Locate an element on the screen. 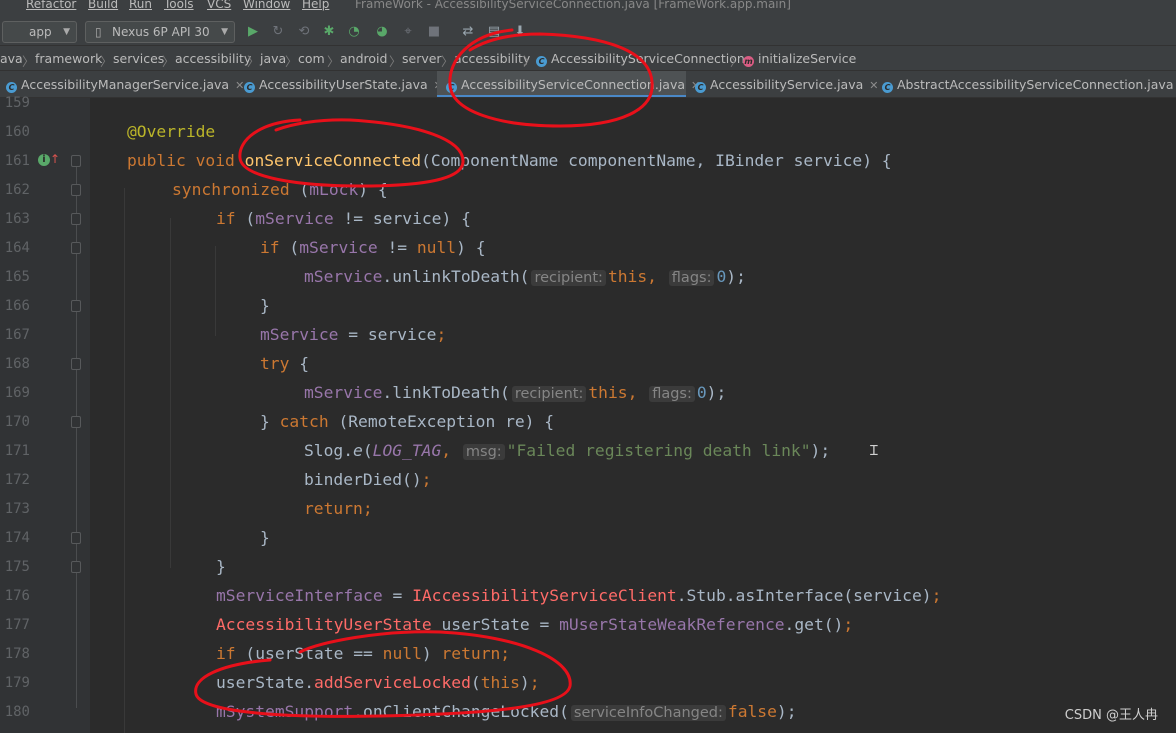 The image size is (1176, 733). arrow-up-icon: ↑ is located at coordinates (55, 159).